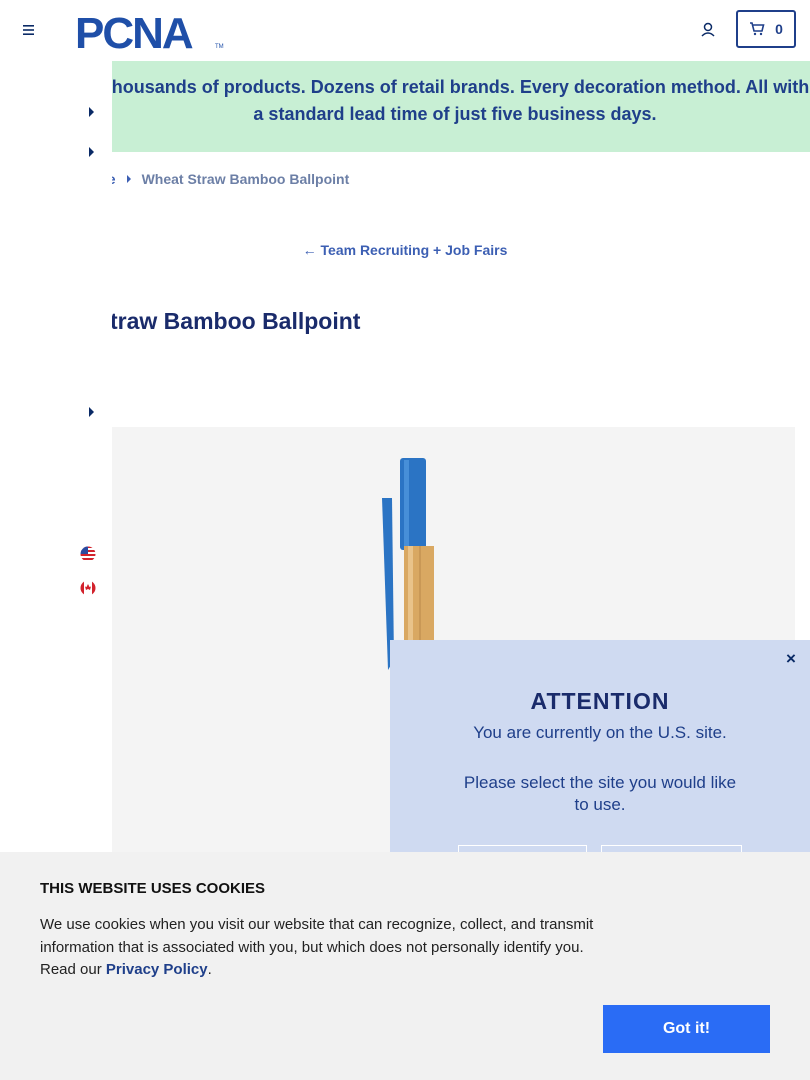 The image size is (810, 1080). What do you see at coordinates (219, 47) in the screenshot?
I see `svg-text: TM` at bounding box center [219, 47].